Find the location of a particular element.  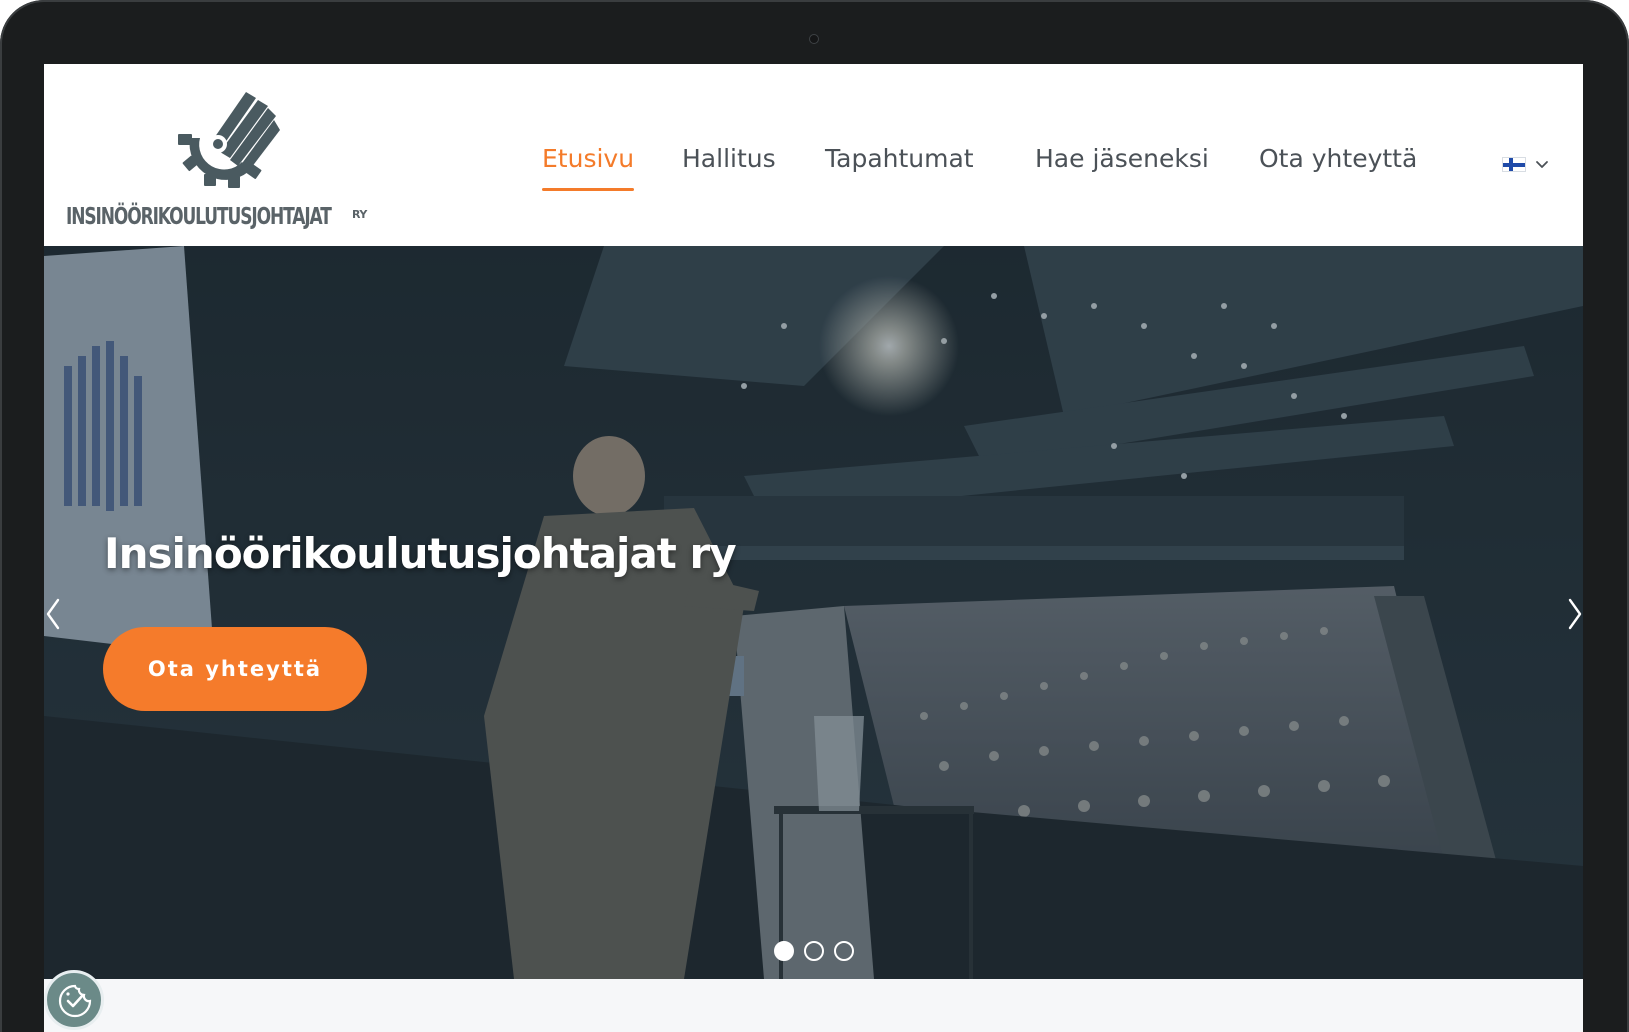

nav-item-tapahtumat: Tapahtumat is located at coordinates (899, 158).